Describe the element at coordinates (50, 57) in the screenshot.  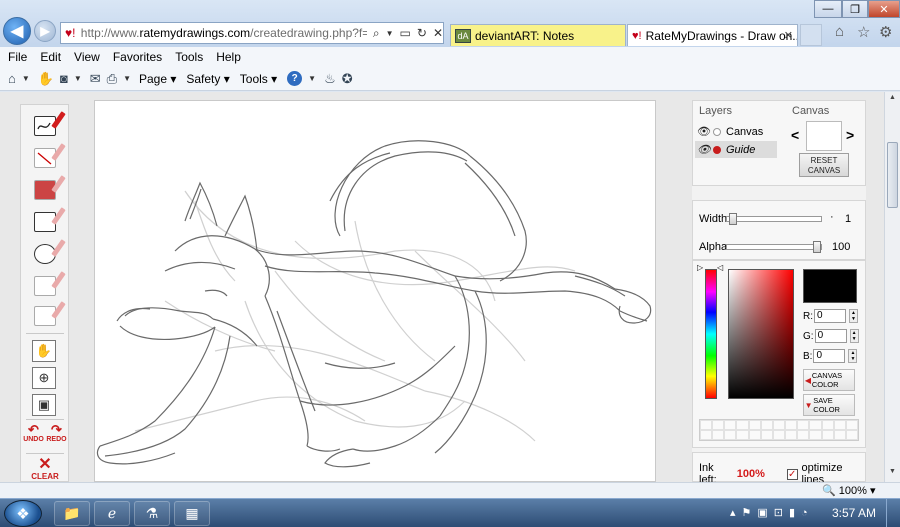
I see `menu-edit: Edit` at that location.